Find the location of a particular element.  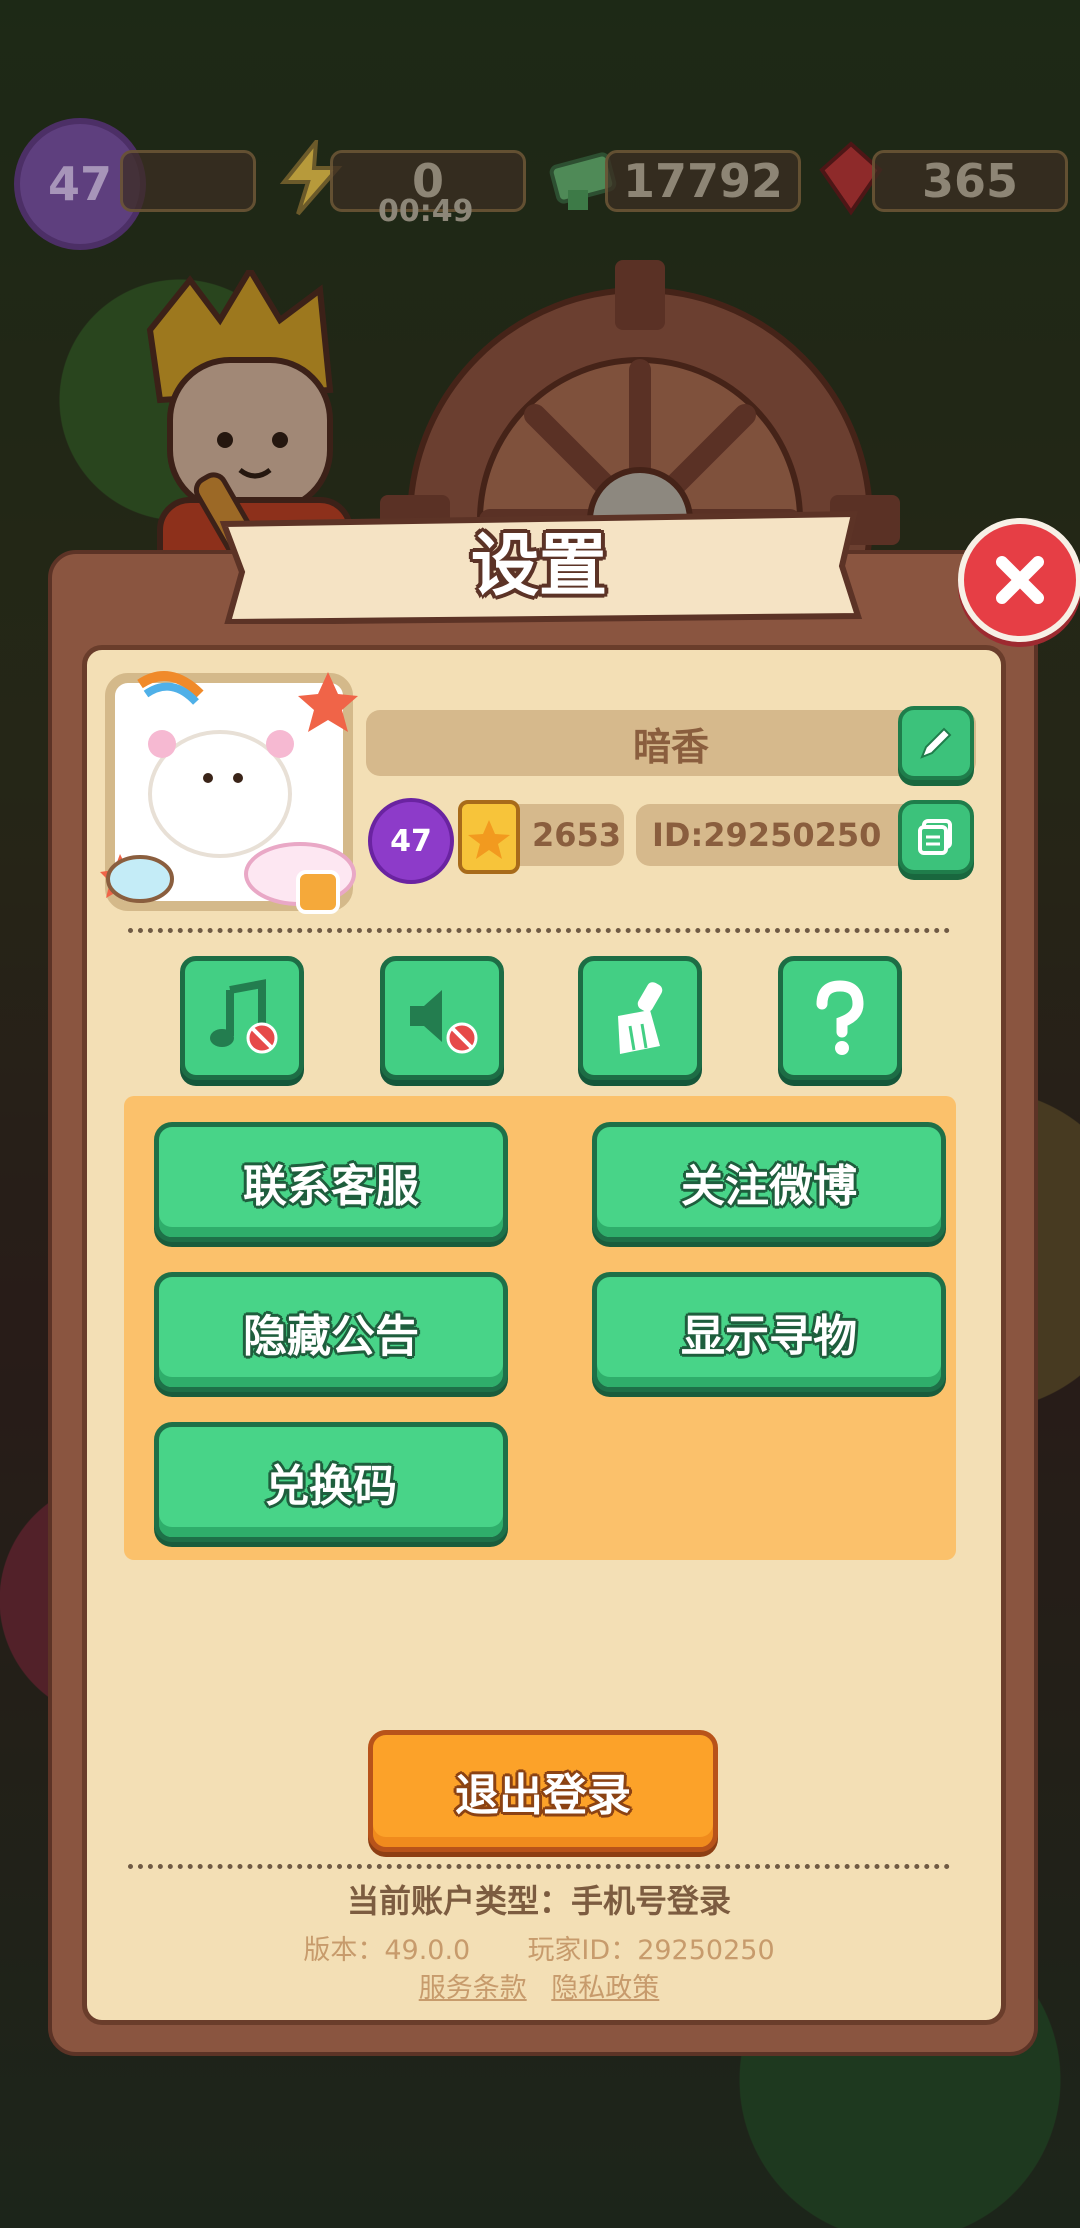

points-value: 2653 is located at coordinates (577, 835).